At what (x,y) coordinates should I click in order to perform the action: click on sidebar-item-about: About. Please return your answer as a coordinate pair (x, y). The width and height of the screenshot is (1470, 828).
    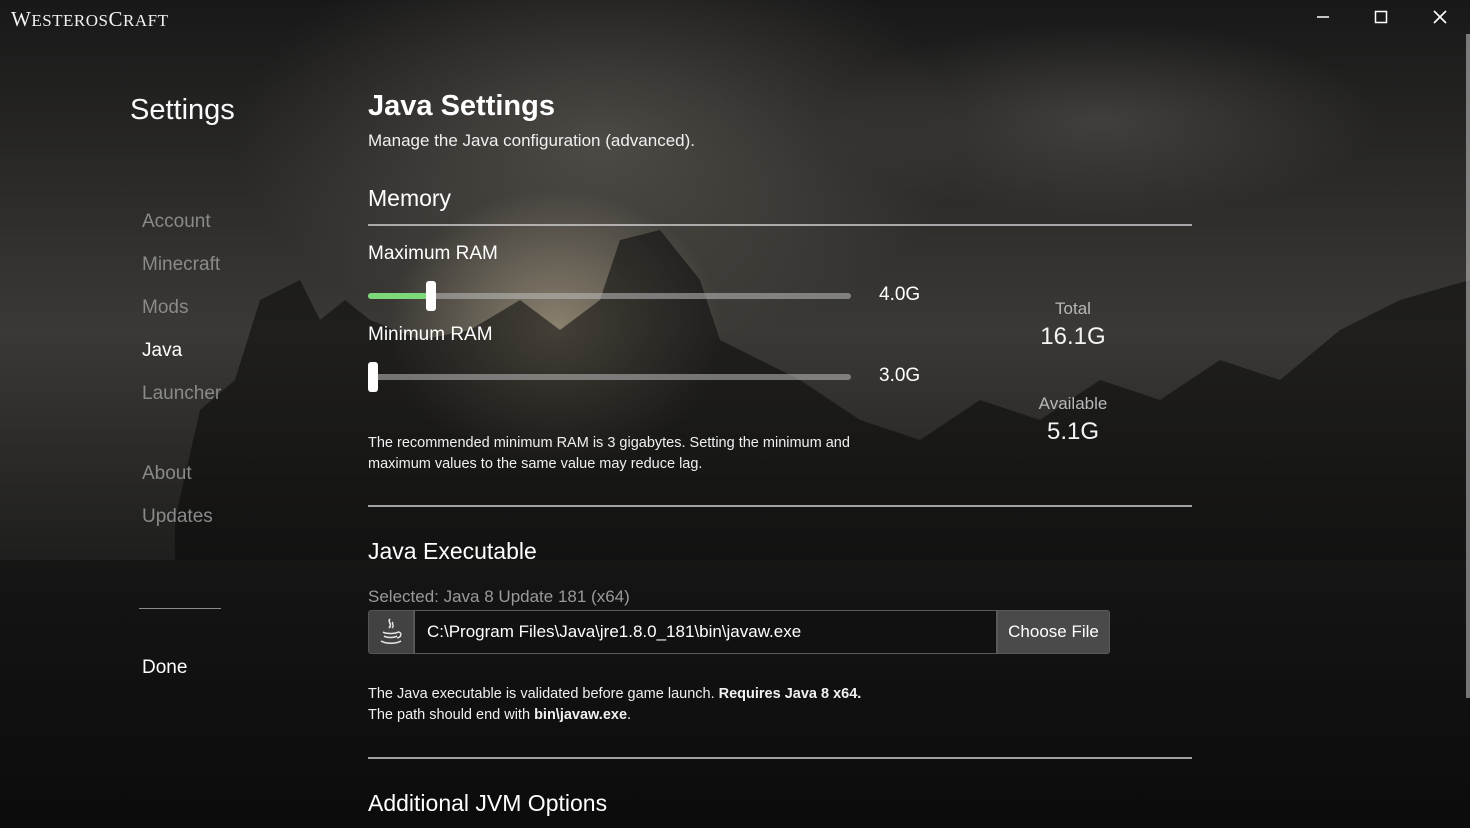
    Looking at the image, I should click on (167, 474).